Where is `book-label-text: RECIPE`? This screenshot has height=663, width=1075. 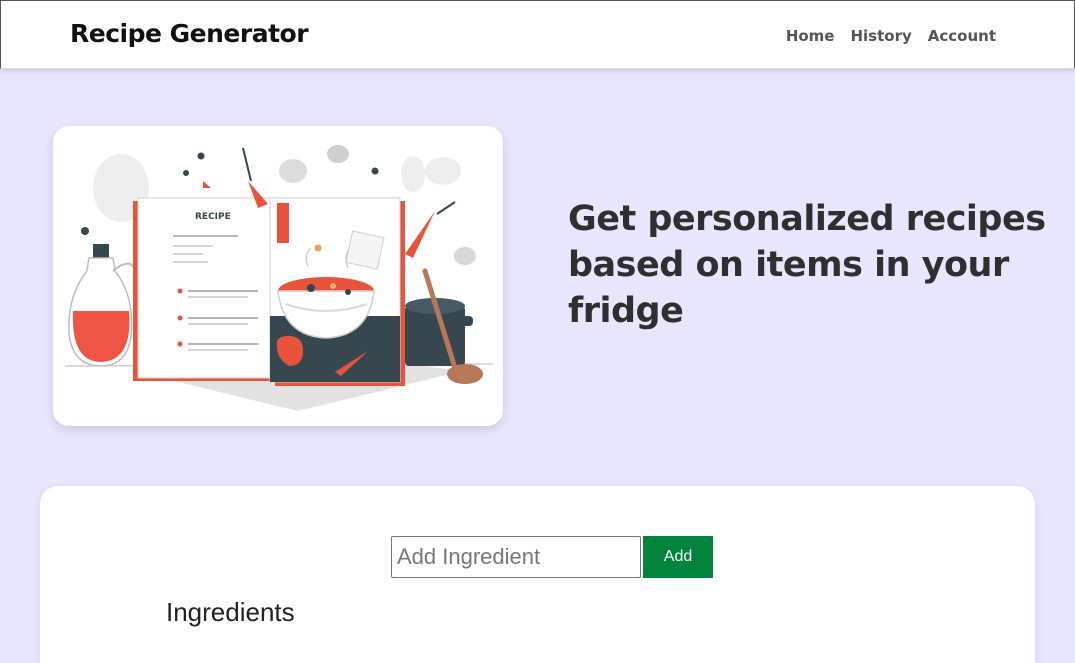 book-label-text: RECIPE is located at coordinates (213, 217).